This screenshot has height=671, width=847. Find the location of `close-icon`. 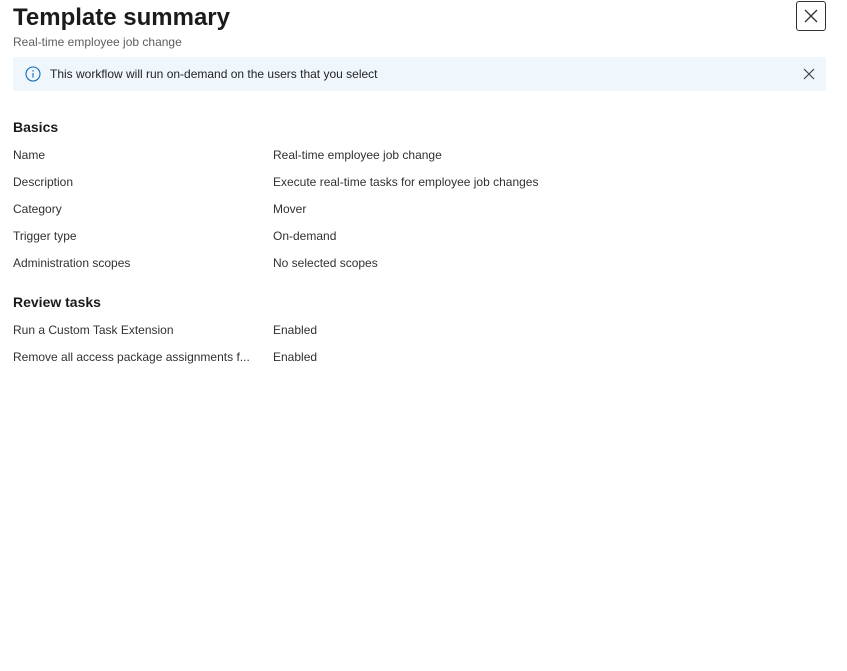

close-icon is located at coordinates (811, 16).